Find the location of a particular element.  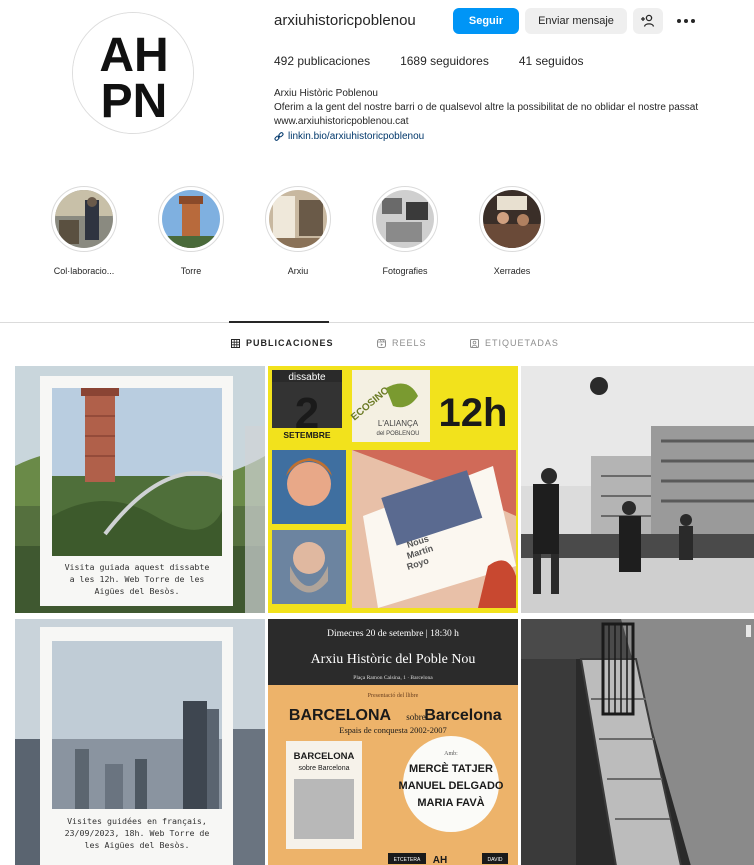

profile-link-text: linkin.bio/arxiuhistoricpoblenou is located at coordinates (356, 136).